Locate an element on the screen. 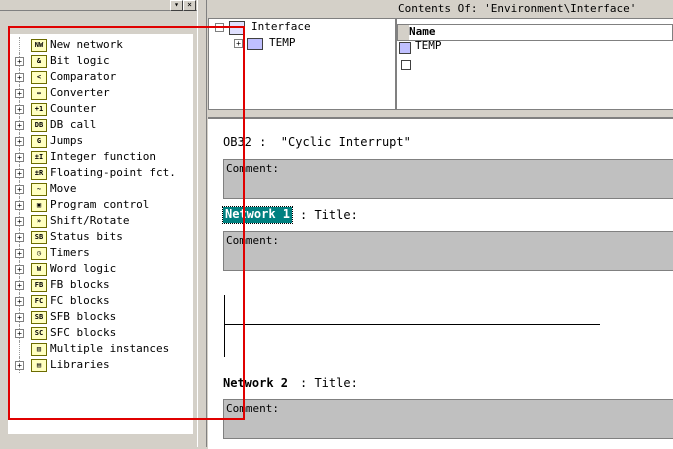 The width and height of the screenshot is (673, 449). panel-splitter is located at coordinates (202, 223).